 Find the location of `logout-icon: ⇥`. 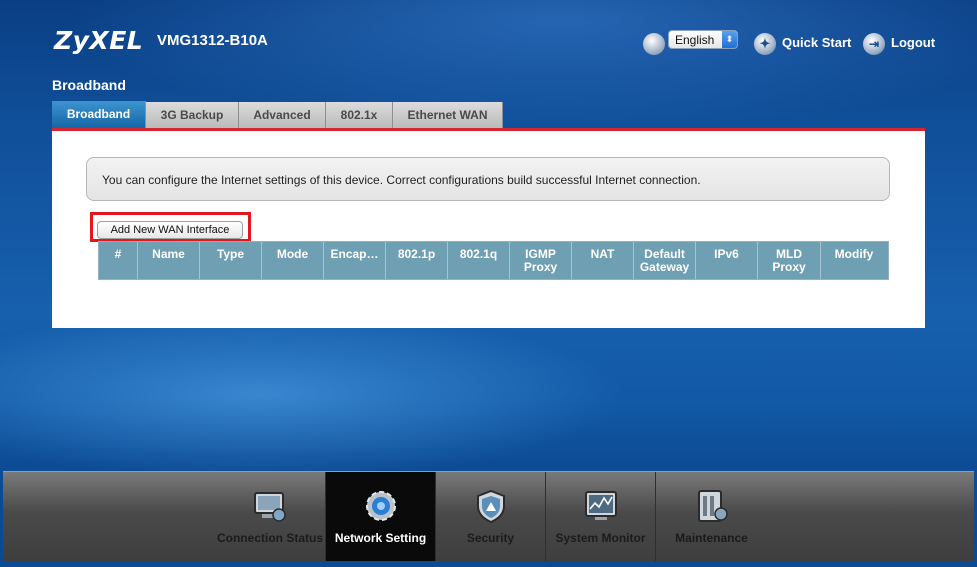

logout-icon: ⇥ is located at coordinates (874, 44).